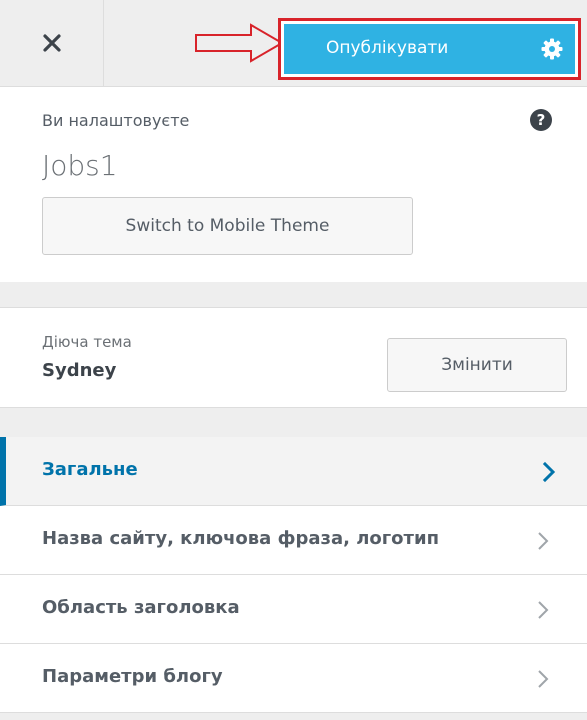 This screenshot has width=587, height=720. Describe the element at coordinates (293, 678) in the screenshot. I see `menu-item-blog-options: Параметри блогу` at that location.